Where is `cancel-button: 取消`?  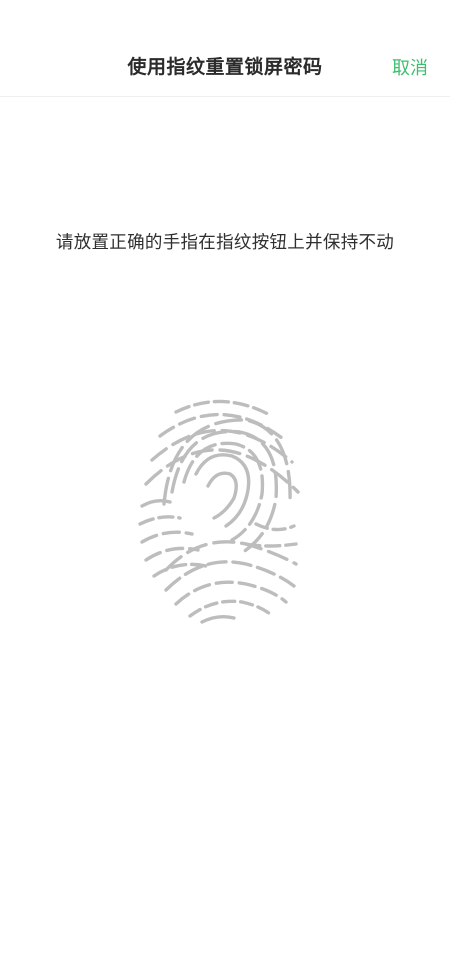 cancel-button: 取消 is located at coordinates (410, 67).